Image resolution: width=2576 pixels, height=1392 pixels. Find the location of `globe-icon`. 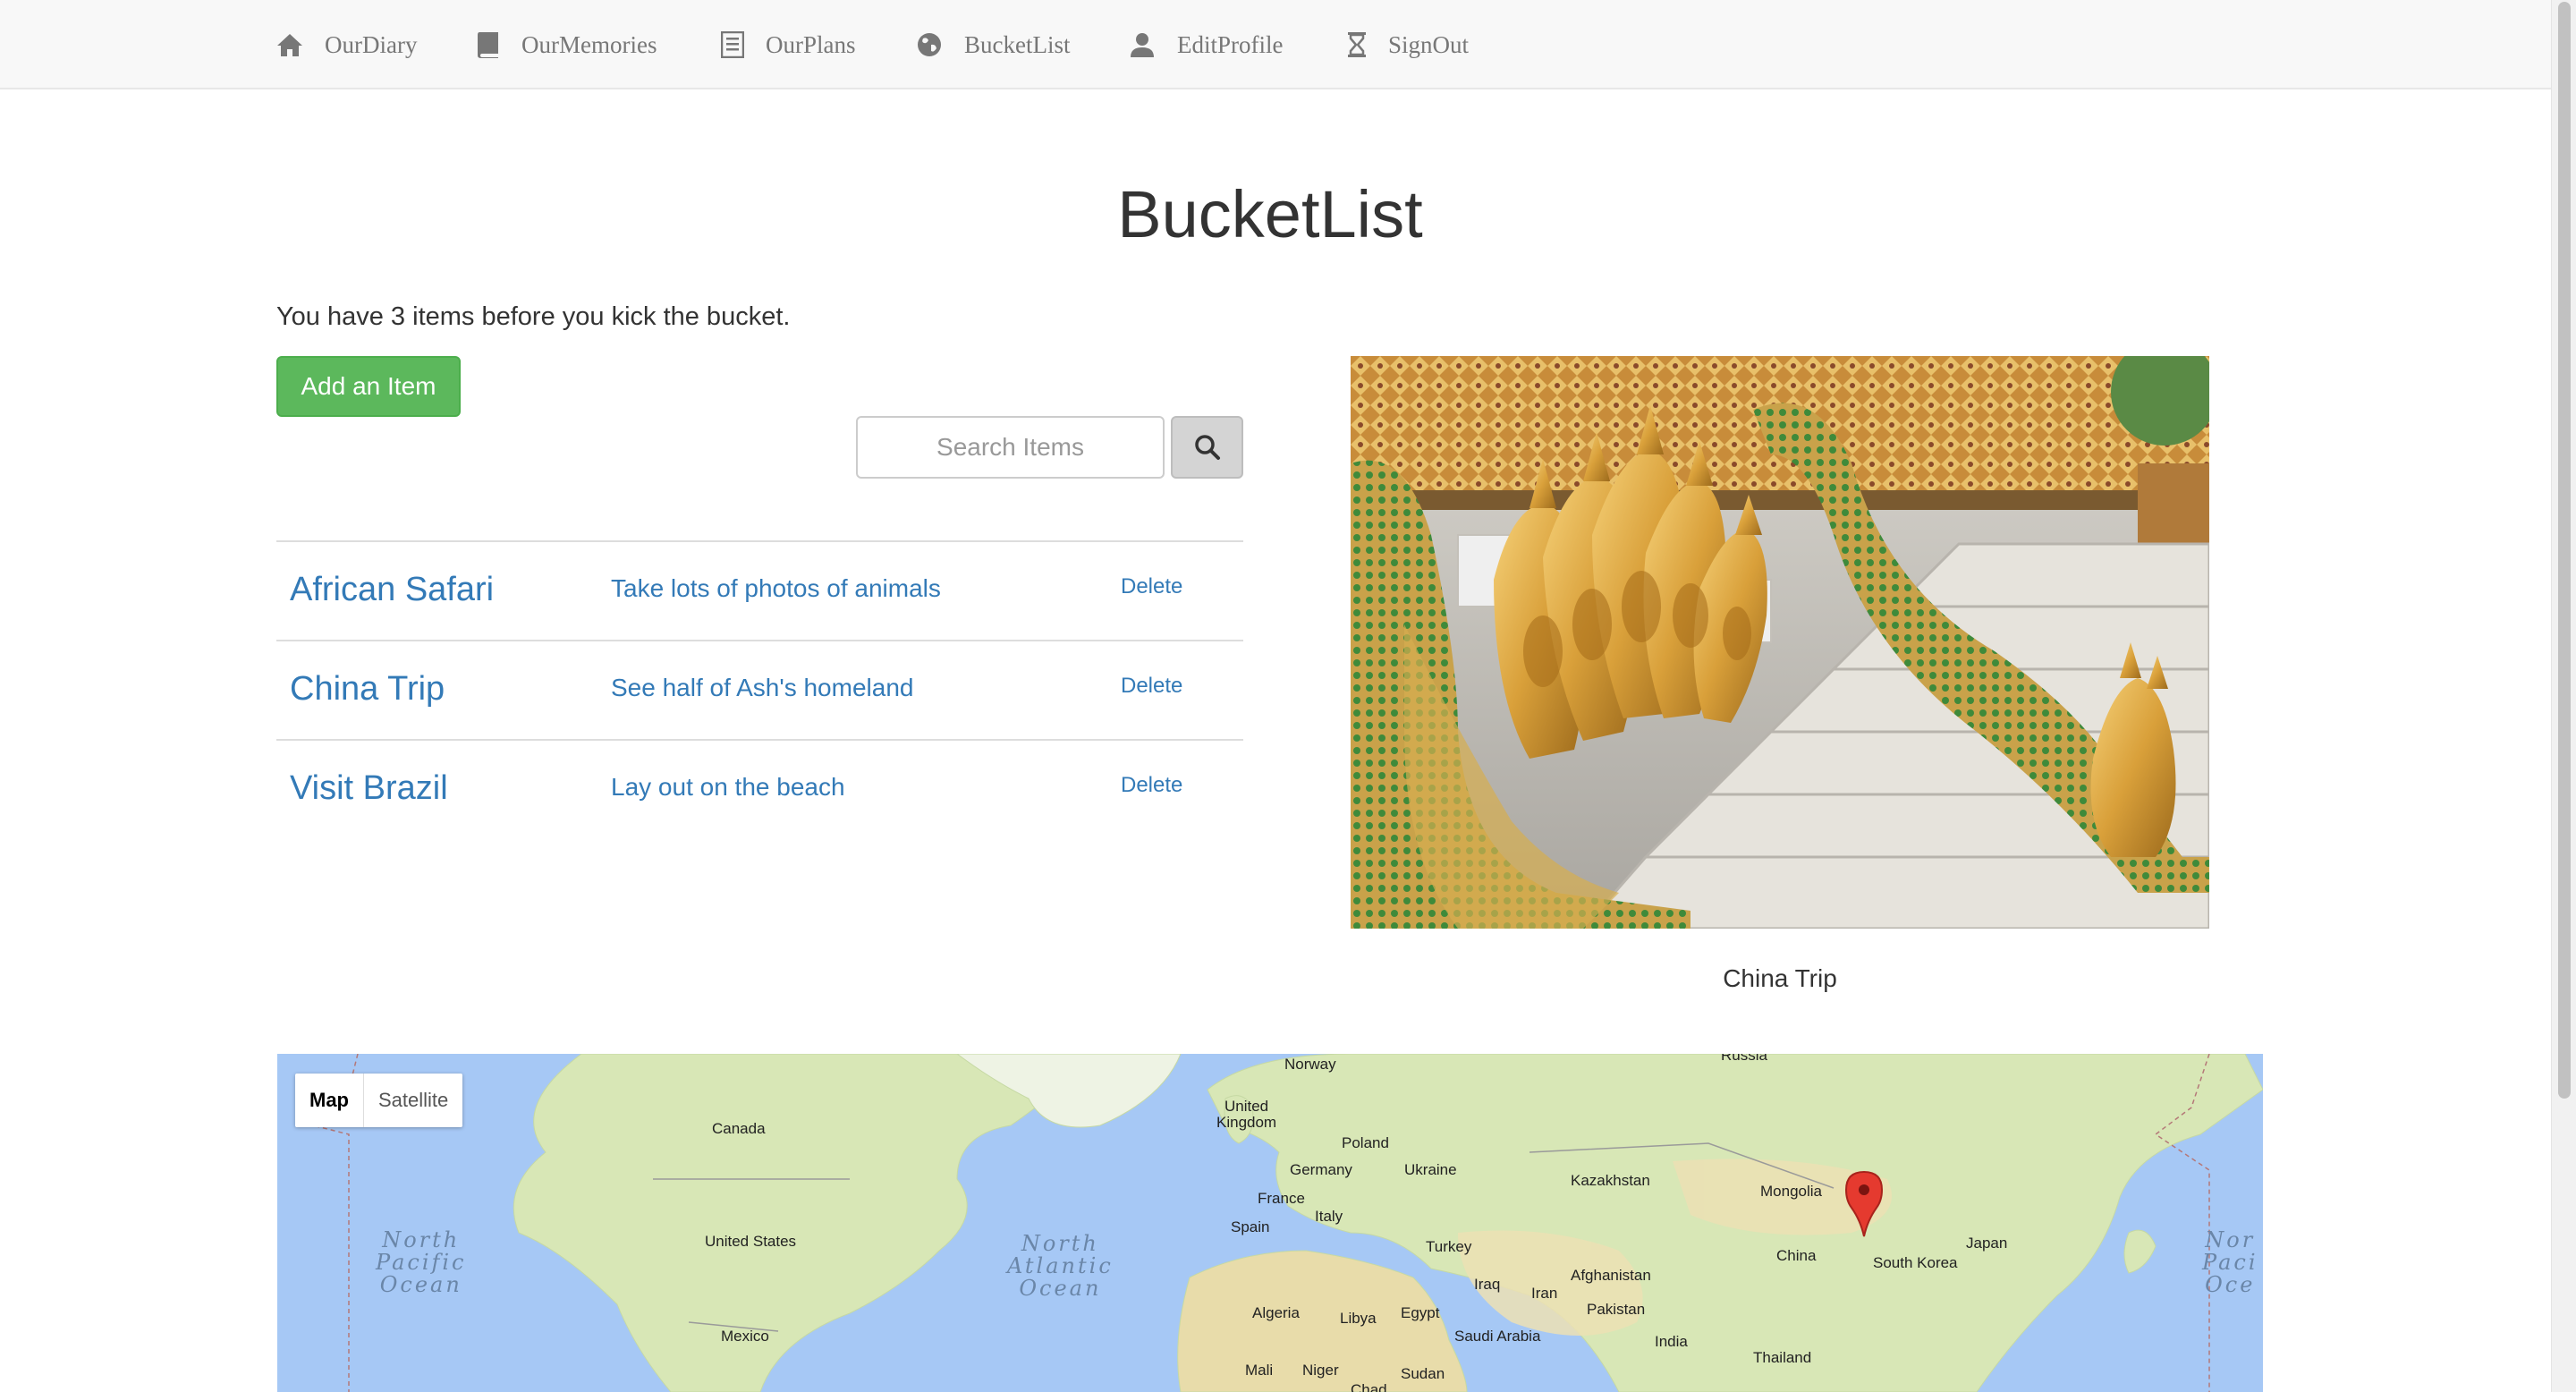

globe-icon is located at coordinates (929, 44).